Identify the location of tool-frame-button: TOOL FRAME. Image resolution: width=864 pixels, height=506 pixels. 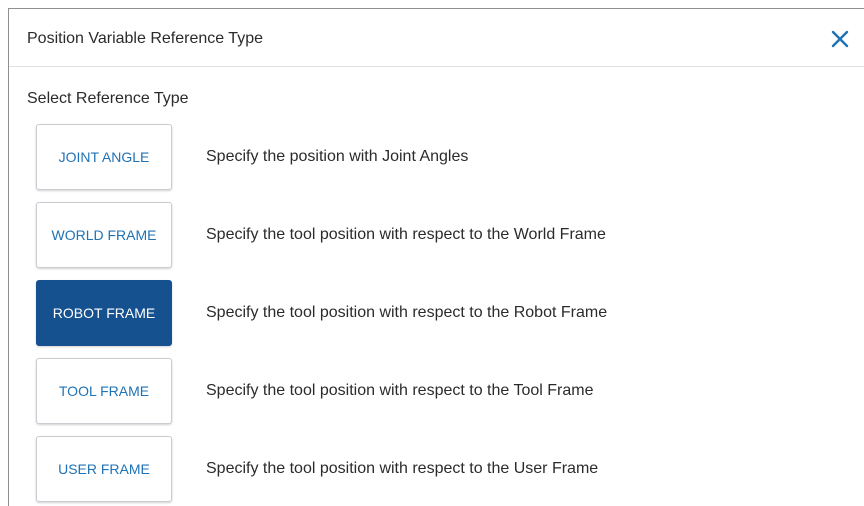
(104, 391).